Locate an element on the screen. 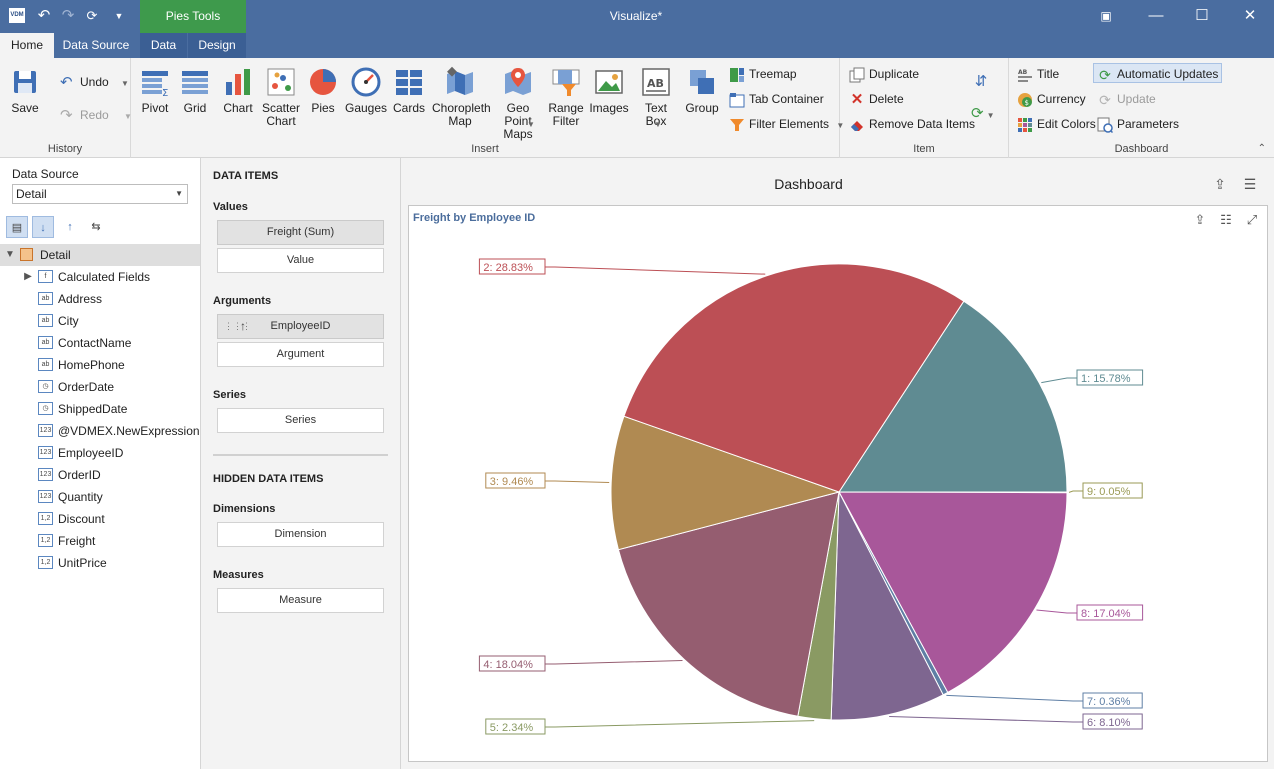 The height and width of the screenshot is (769, 1274). value-placeholder: Value is located at coordinates (300, 260).